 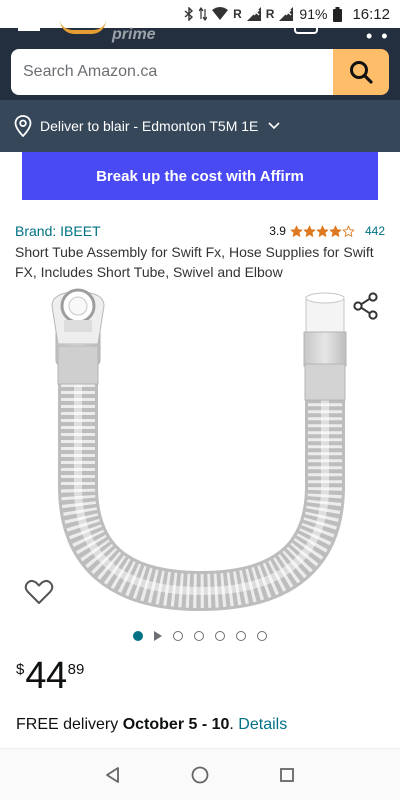 What do you see at coordinates (58, 231) in the screenshot?
I see `brand-link: Brand: IBEET` at bounding box center [58, 231].